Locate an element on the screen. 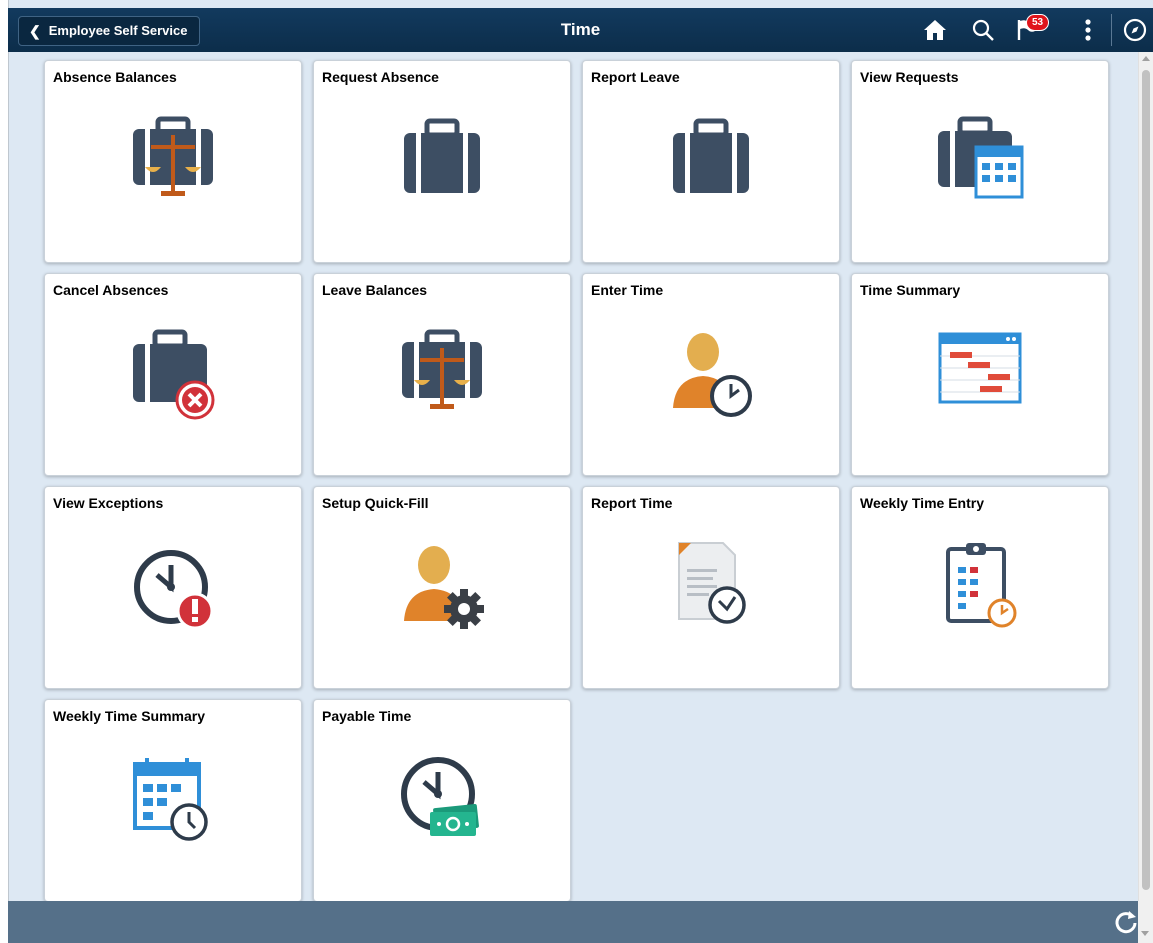 The width and height of the screenshot is (1153, 943). tile-view-exceptions: View Exceptions is located at coordinates (173, 587).